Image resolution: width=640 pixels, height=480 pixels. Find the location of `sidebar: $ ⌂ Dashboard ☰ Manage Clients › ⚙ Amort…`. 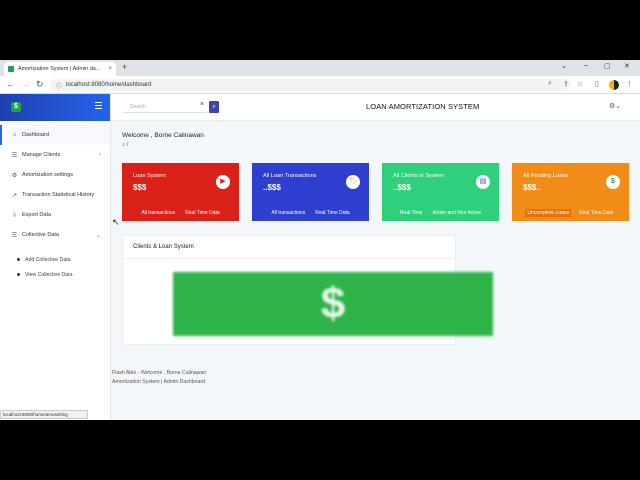

sidebar: $ ⌂ Dashboard ☰ Manage Clients › ⚙ Amort… is located at coordinates (55, 257).